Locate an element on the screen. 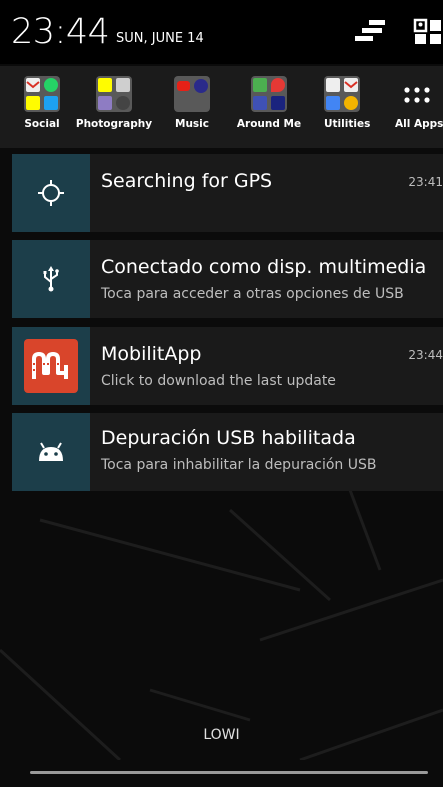 The width and height of the screenshot is (443, 787). date-label: SUN, JUNE 14 is located at coordinates (160, 38).